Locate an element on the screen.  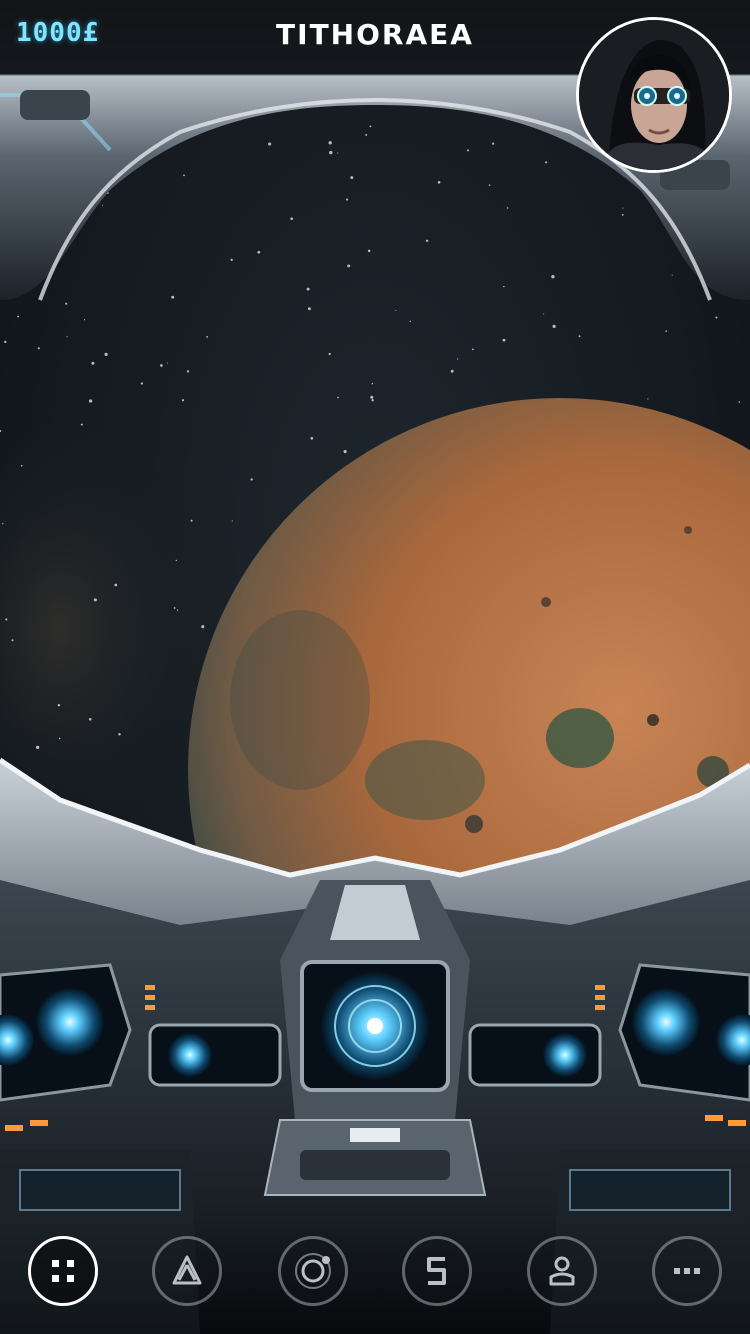
currency-icon is located at coordinates (436, 1271).